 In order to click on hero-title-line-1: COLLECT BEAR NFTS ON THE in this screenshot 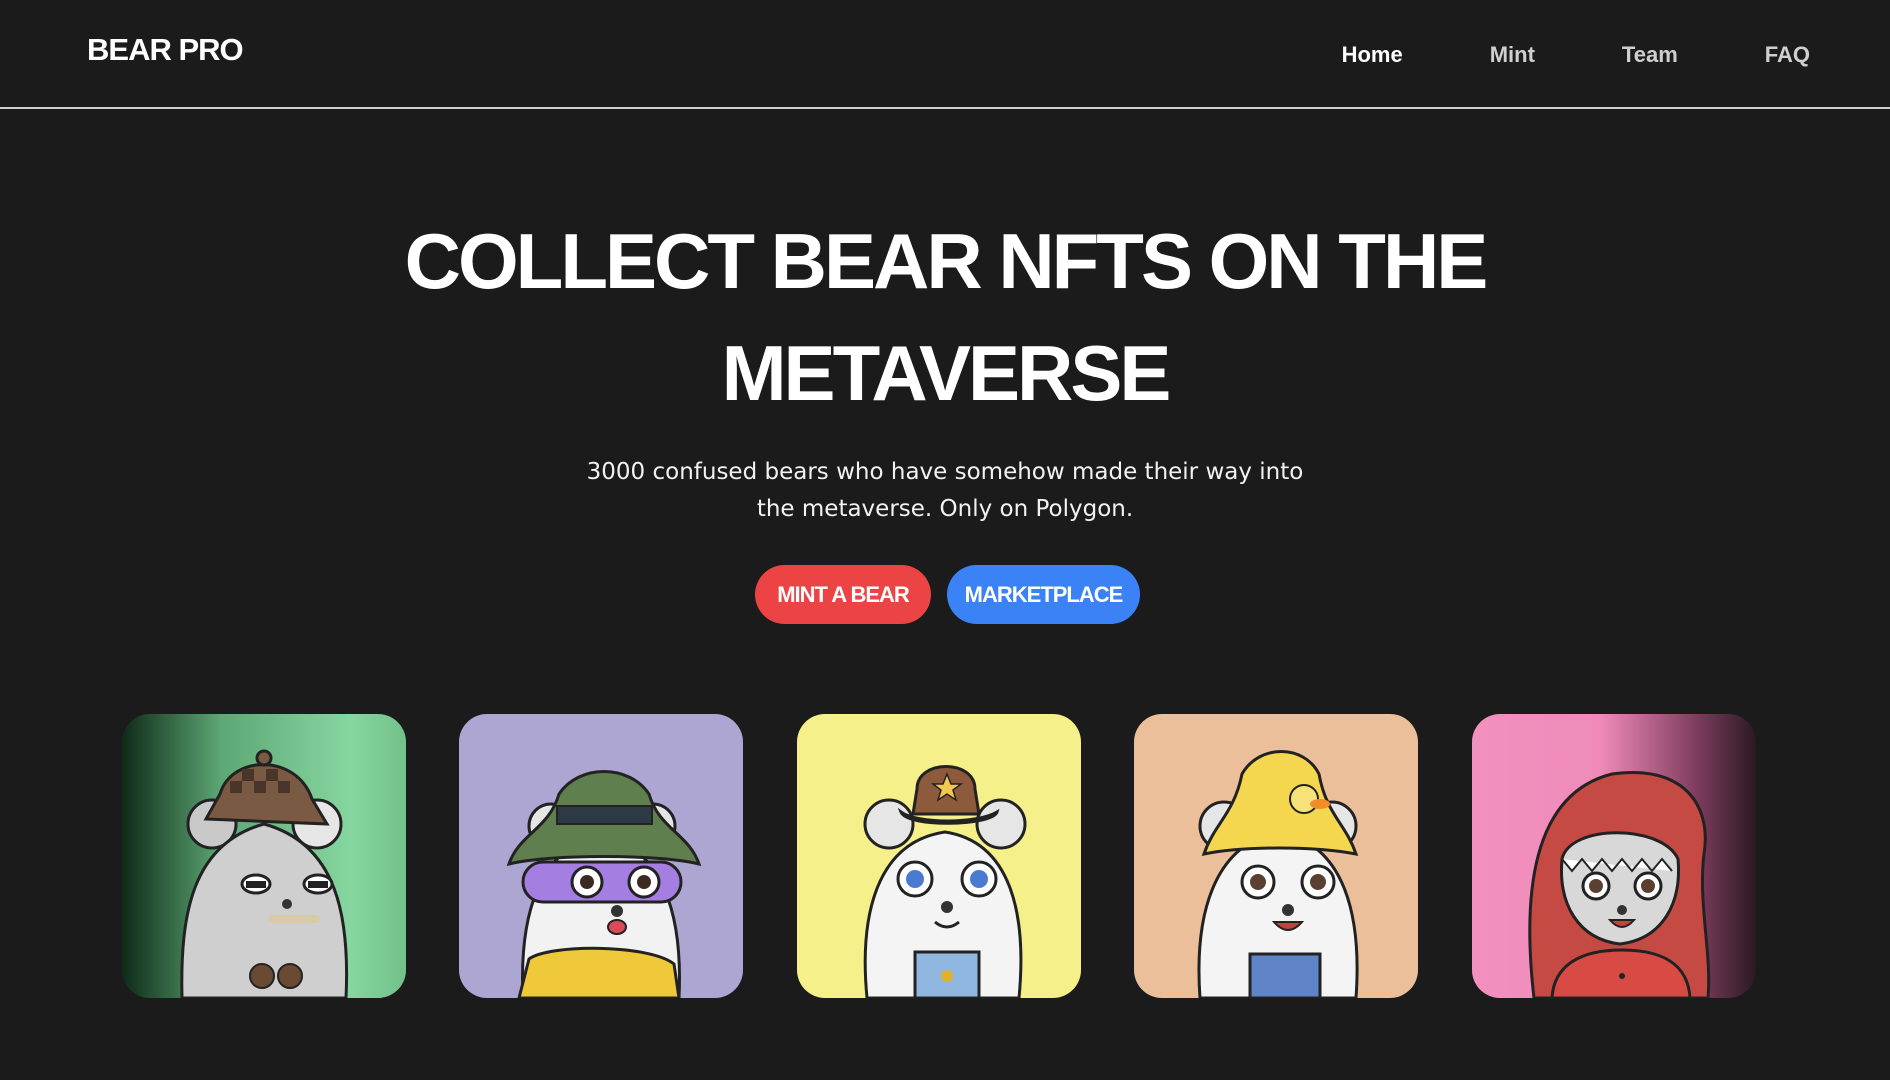, I will do `click(946, 261)`.